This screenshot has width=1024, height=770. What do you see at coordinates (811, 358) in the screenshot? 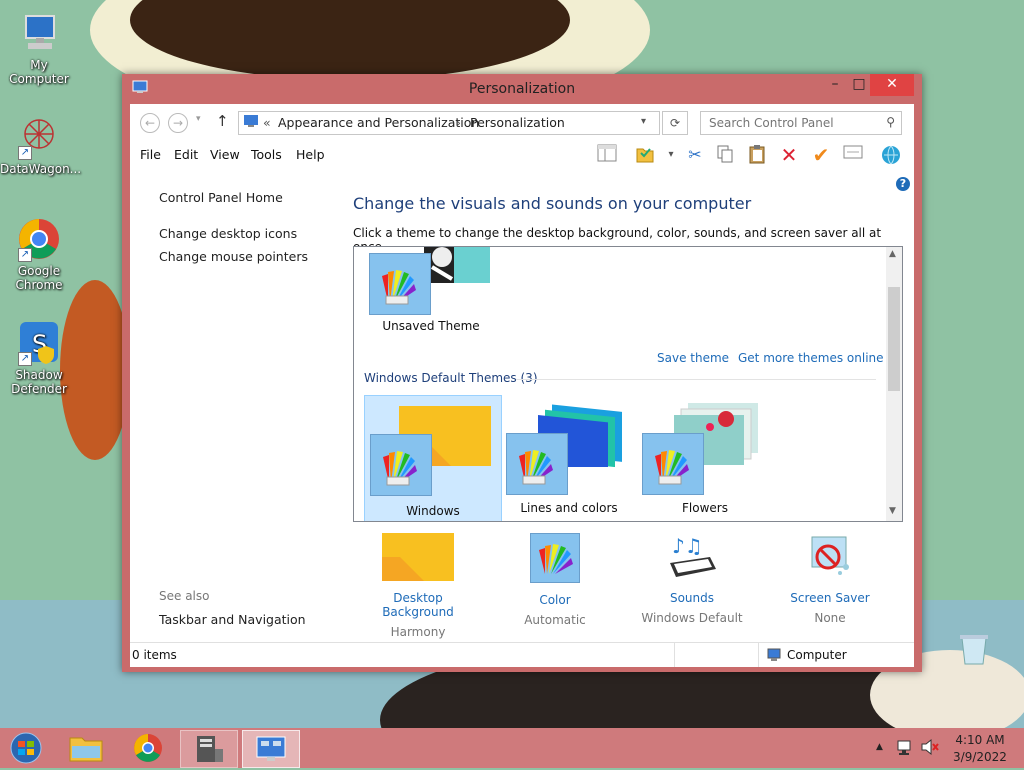
I see `link-get-more-themes: Get more themes online` at bounding box center [811, 358].